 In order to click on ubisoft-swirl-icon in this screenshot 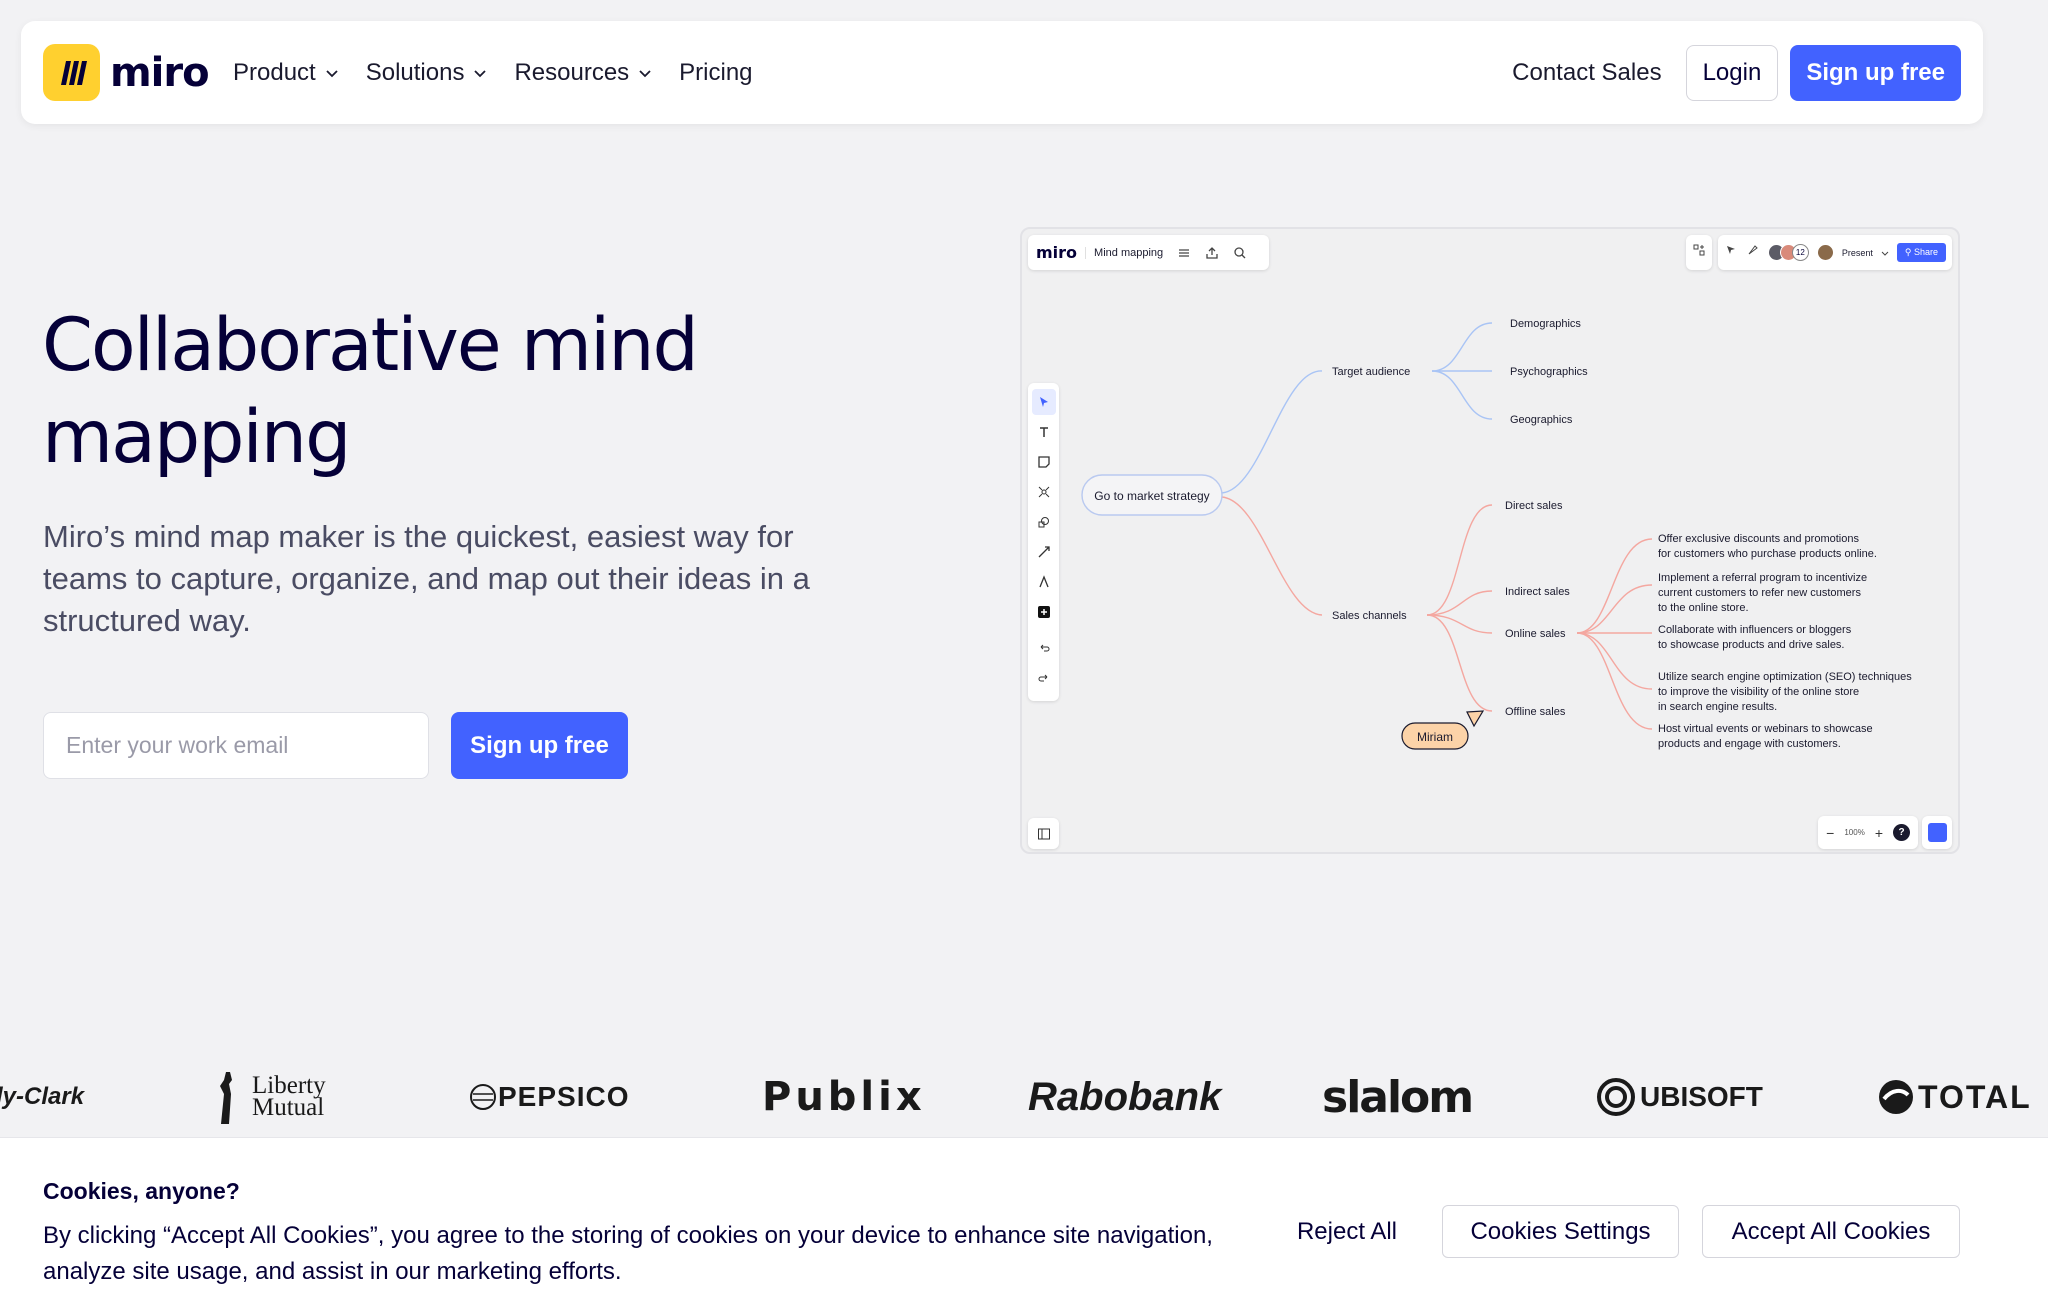, I will do `click(1616, 1097)`.